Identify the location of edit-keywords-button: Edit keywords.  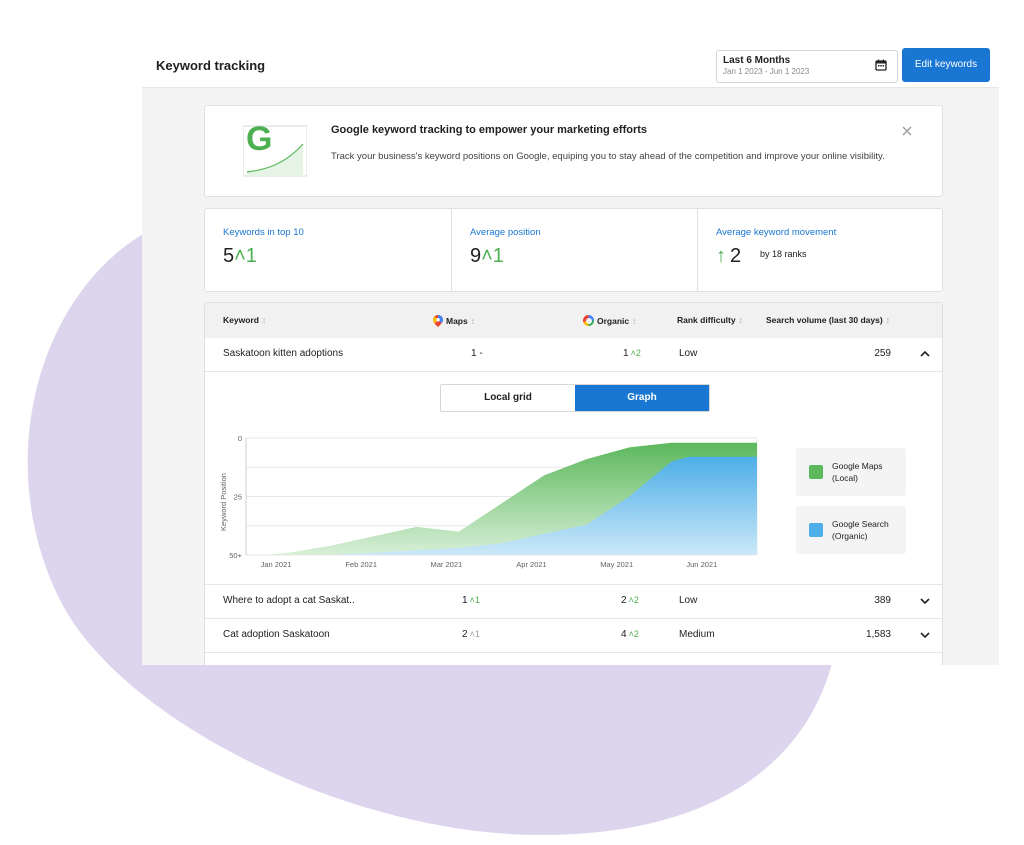
(946, 65).